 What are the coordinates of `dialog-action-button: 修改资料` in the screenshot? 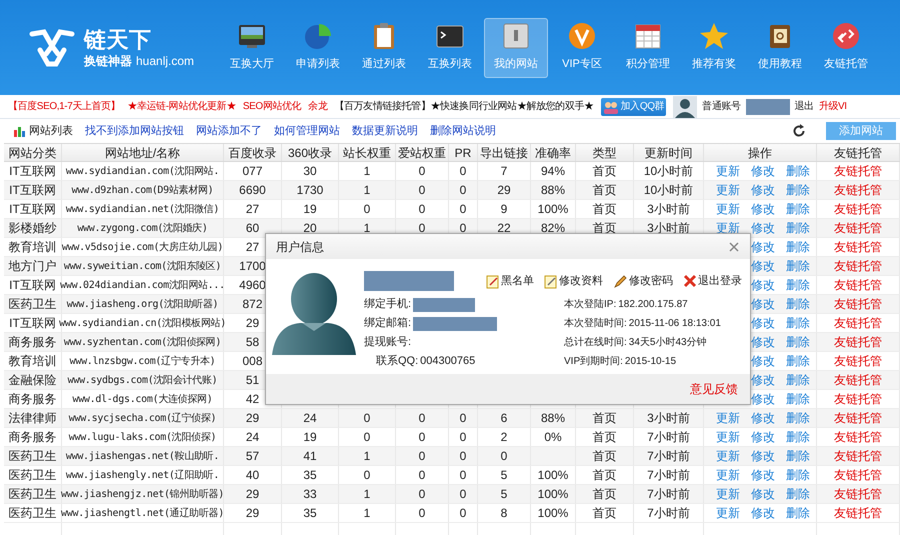 It's located at (573, 281).